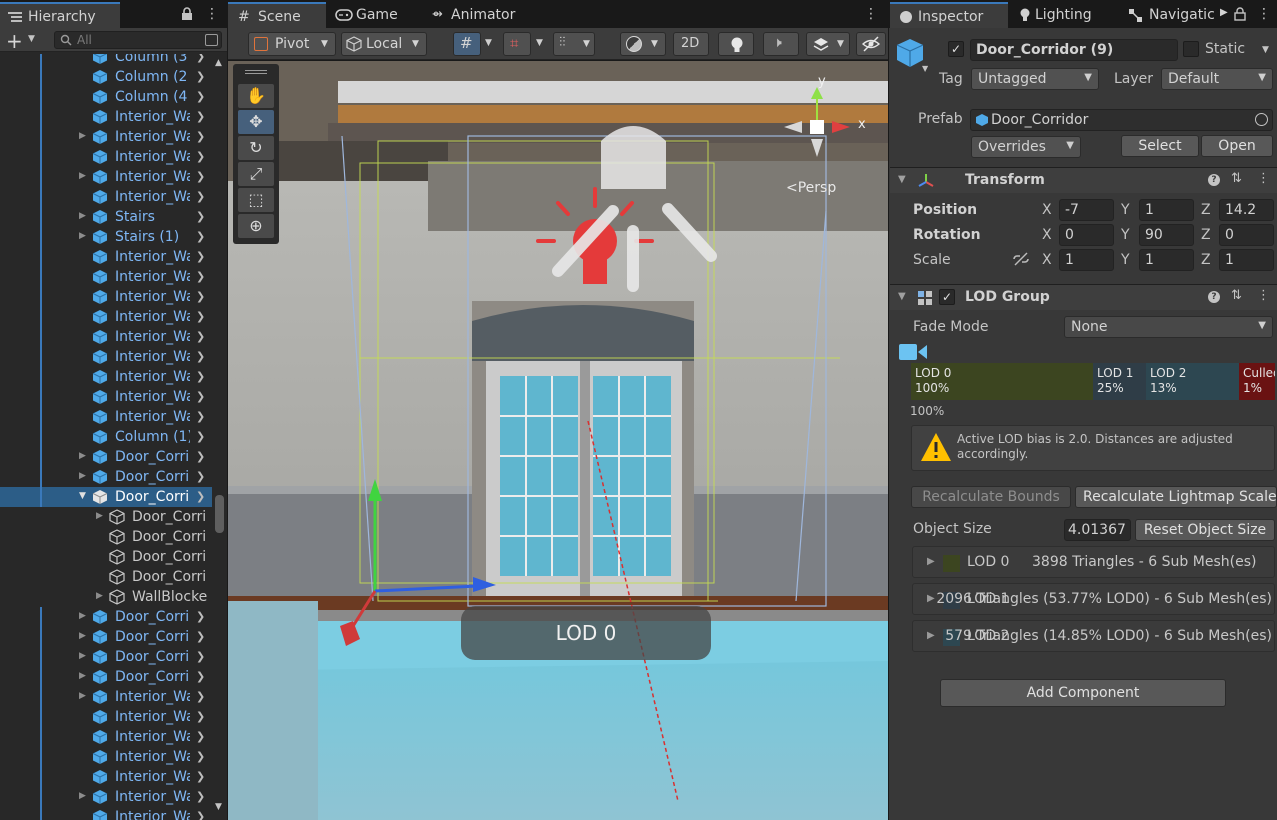 The width and height of the screenshot is (1277, 820). Describe the element at coordinates (1168, 327) in the screenshot. I see `fade-mode-dropdown: None ▼` at that location.